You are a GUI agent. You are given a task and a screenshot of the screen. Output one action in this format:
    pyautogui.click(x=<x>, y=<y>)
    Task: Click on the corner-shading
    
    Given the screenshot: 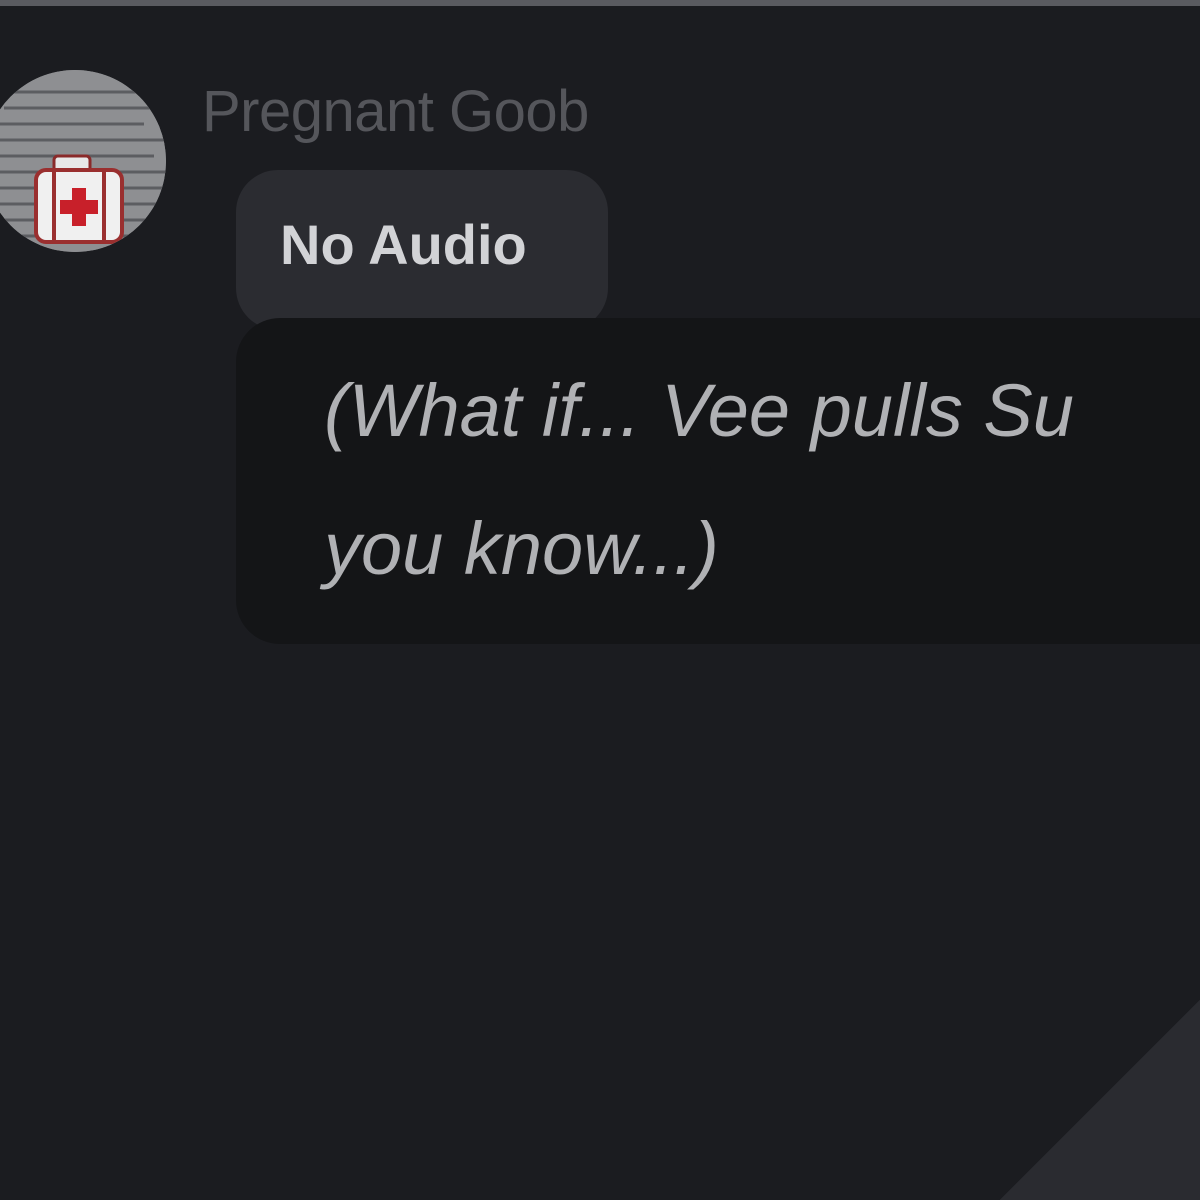 What is the action you would take?
    pyautogui.click(x=1100, y=1100)
    